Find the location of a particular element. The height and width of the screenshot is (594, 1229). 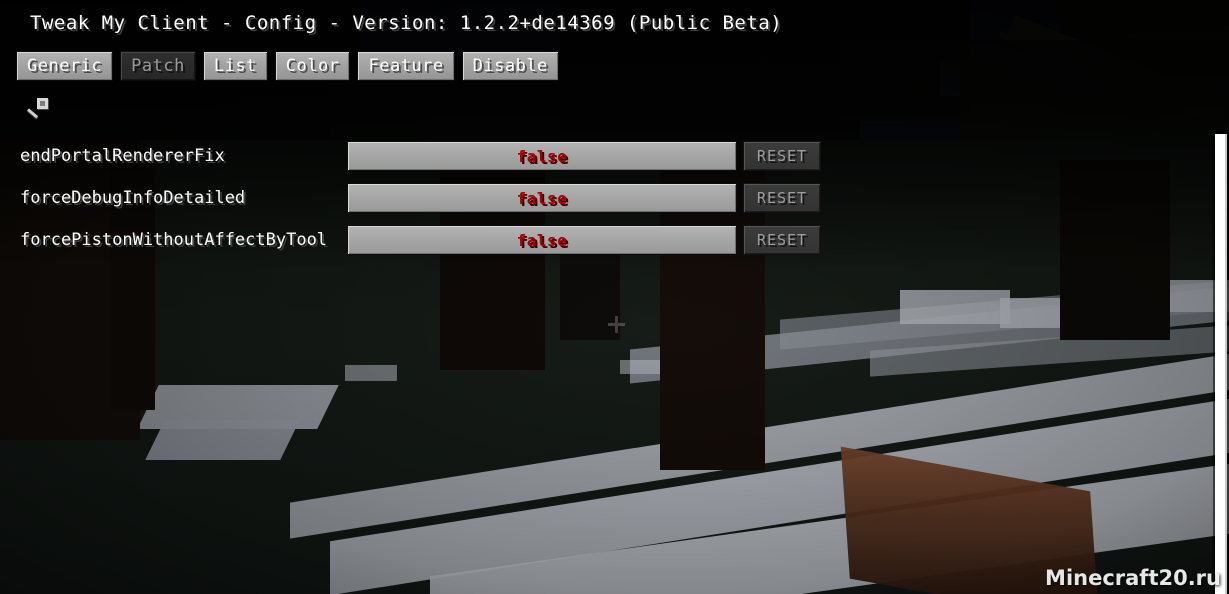

tab-generic: Generic is located at coordinates (65, 66).